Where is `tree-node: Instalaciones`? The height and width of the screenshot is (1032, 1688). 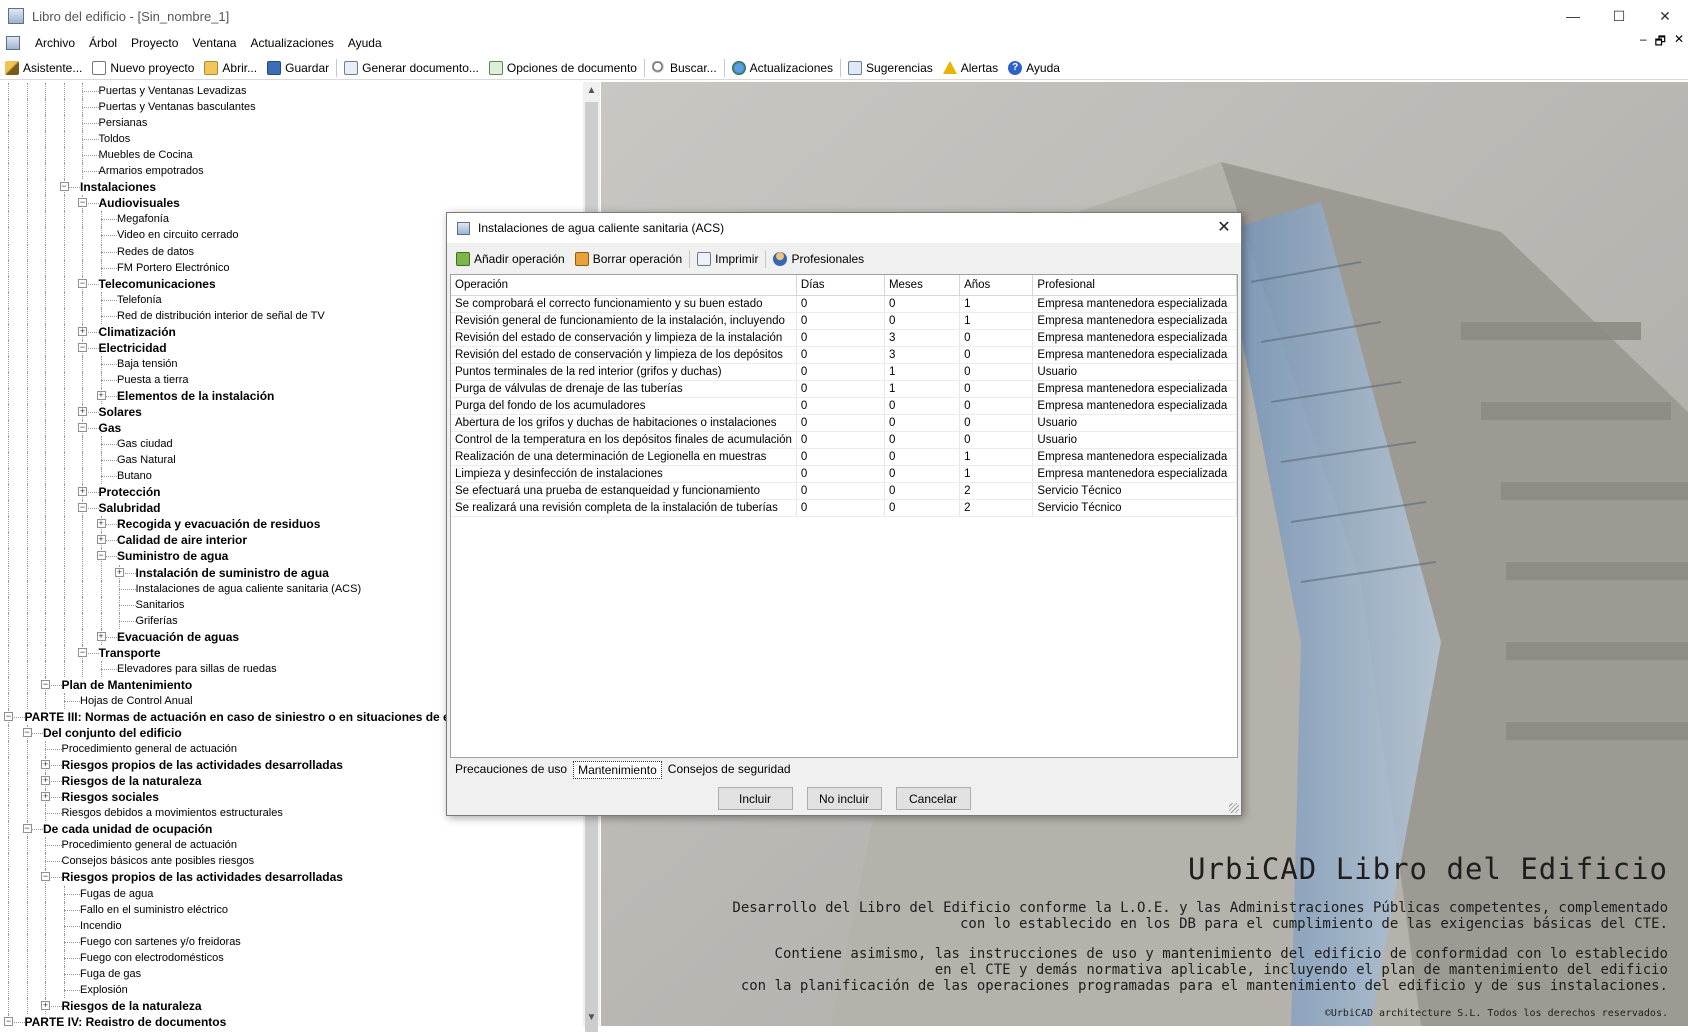 tree-node: Instalaciones is located at coordinates (118, 187).